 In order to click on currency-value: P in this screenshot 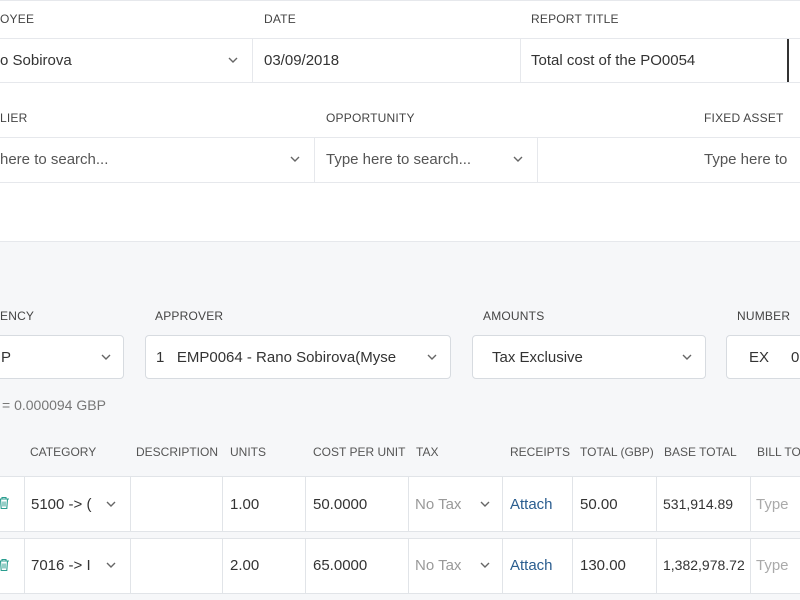, I will do `click(6, 357)`.